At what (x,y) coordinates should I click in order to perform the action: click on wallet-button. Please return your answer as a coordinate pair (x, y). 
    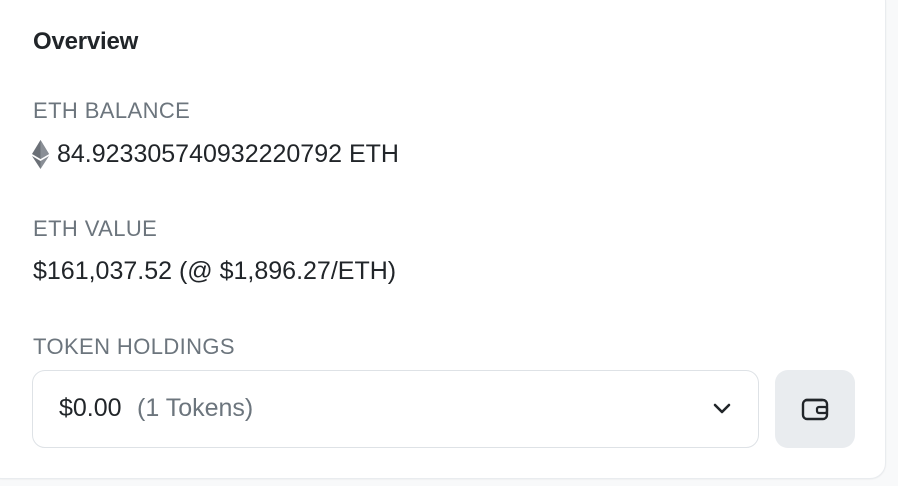
    Looking at the image, I should click on (815, 409).